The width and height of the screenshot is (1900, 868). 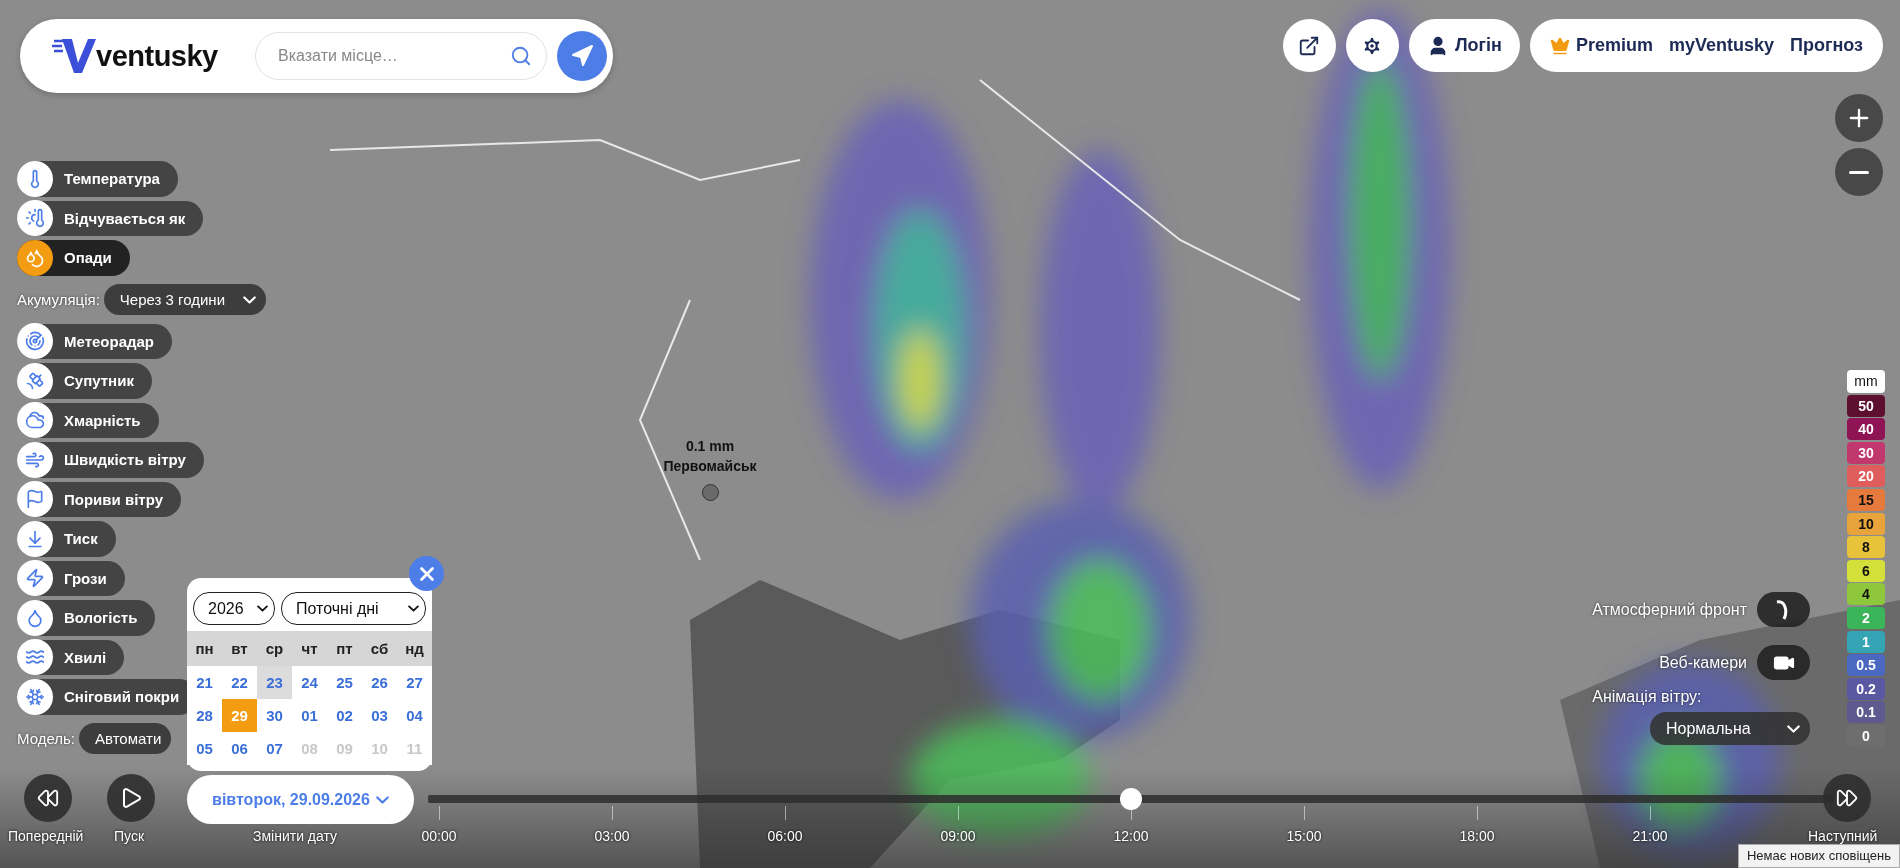 I want to click on layer-button: Тиск, so click(x=66, y=539).